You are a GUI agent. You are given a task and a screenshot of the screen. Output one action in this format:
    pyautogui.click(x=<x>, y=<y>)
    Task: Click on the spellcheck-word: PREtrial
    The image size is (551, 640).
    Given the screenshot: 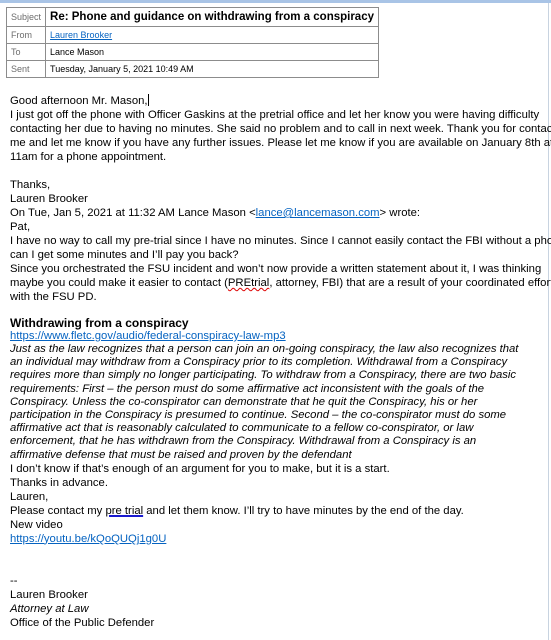 What is the action you would take?
    pyautogui.click(x=248, y=283)
    